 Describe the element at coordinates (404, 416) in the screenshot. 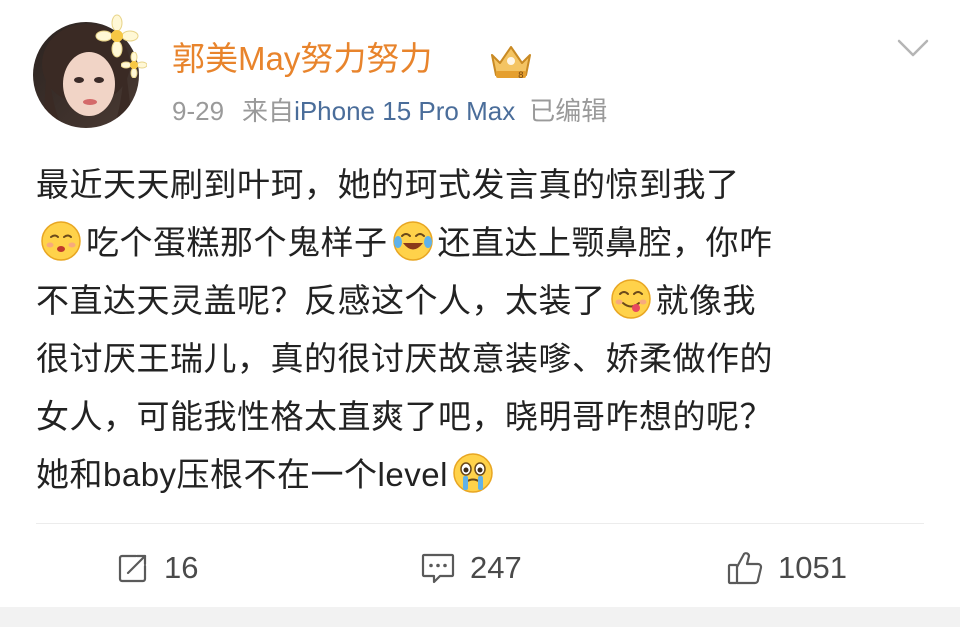

I see `content-line-5: 女人，可能我性格太直爽了吧，晓明哥咋想的呢？` at that location.